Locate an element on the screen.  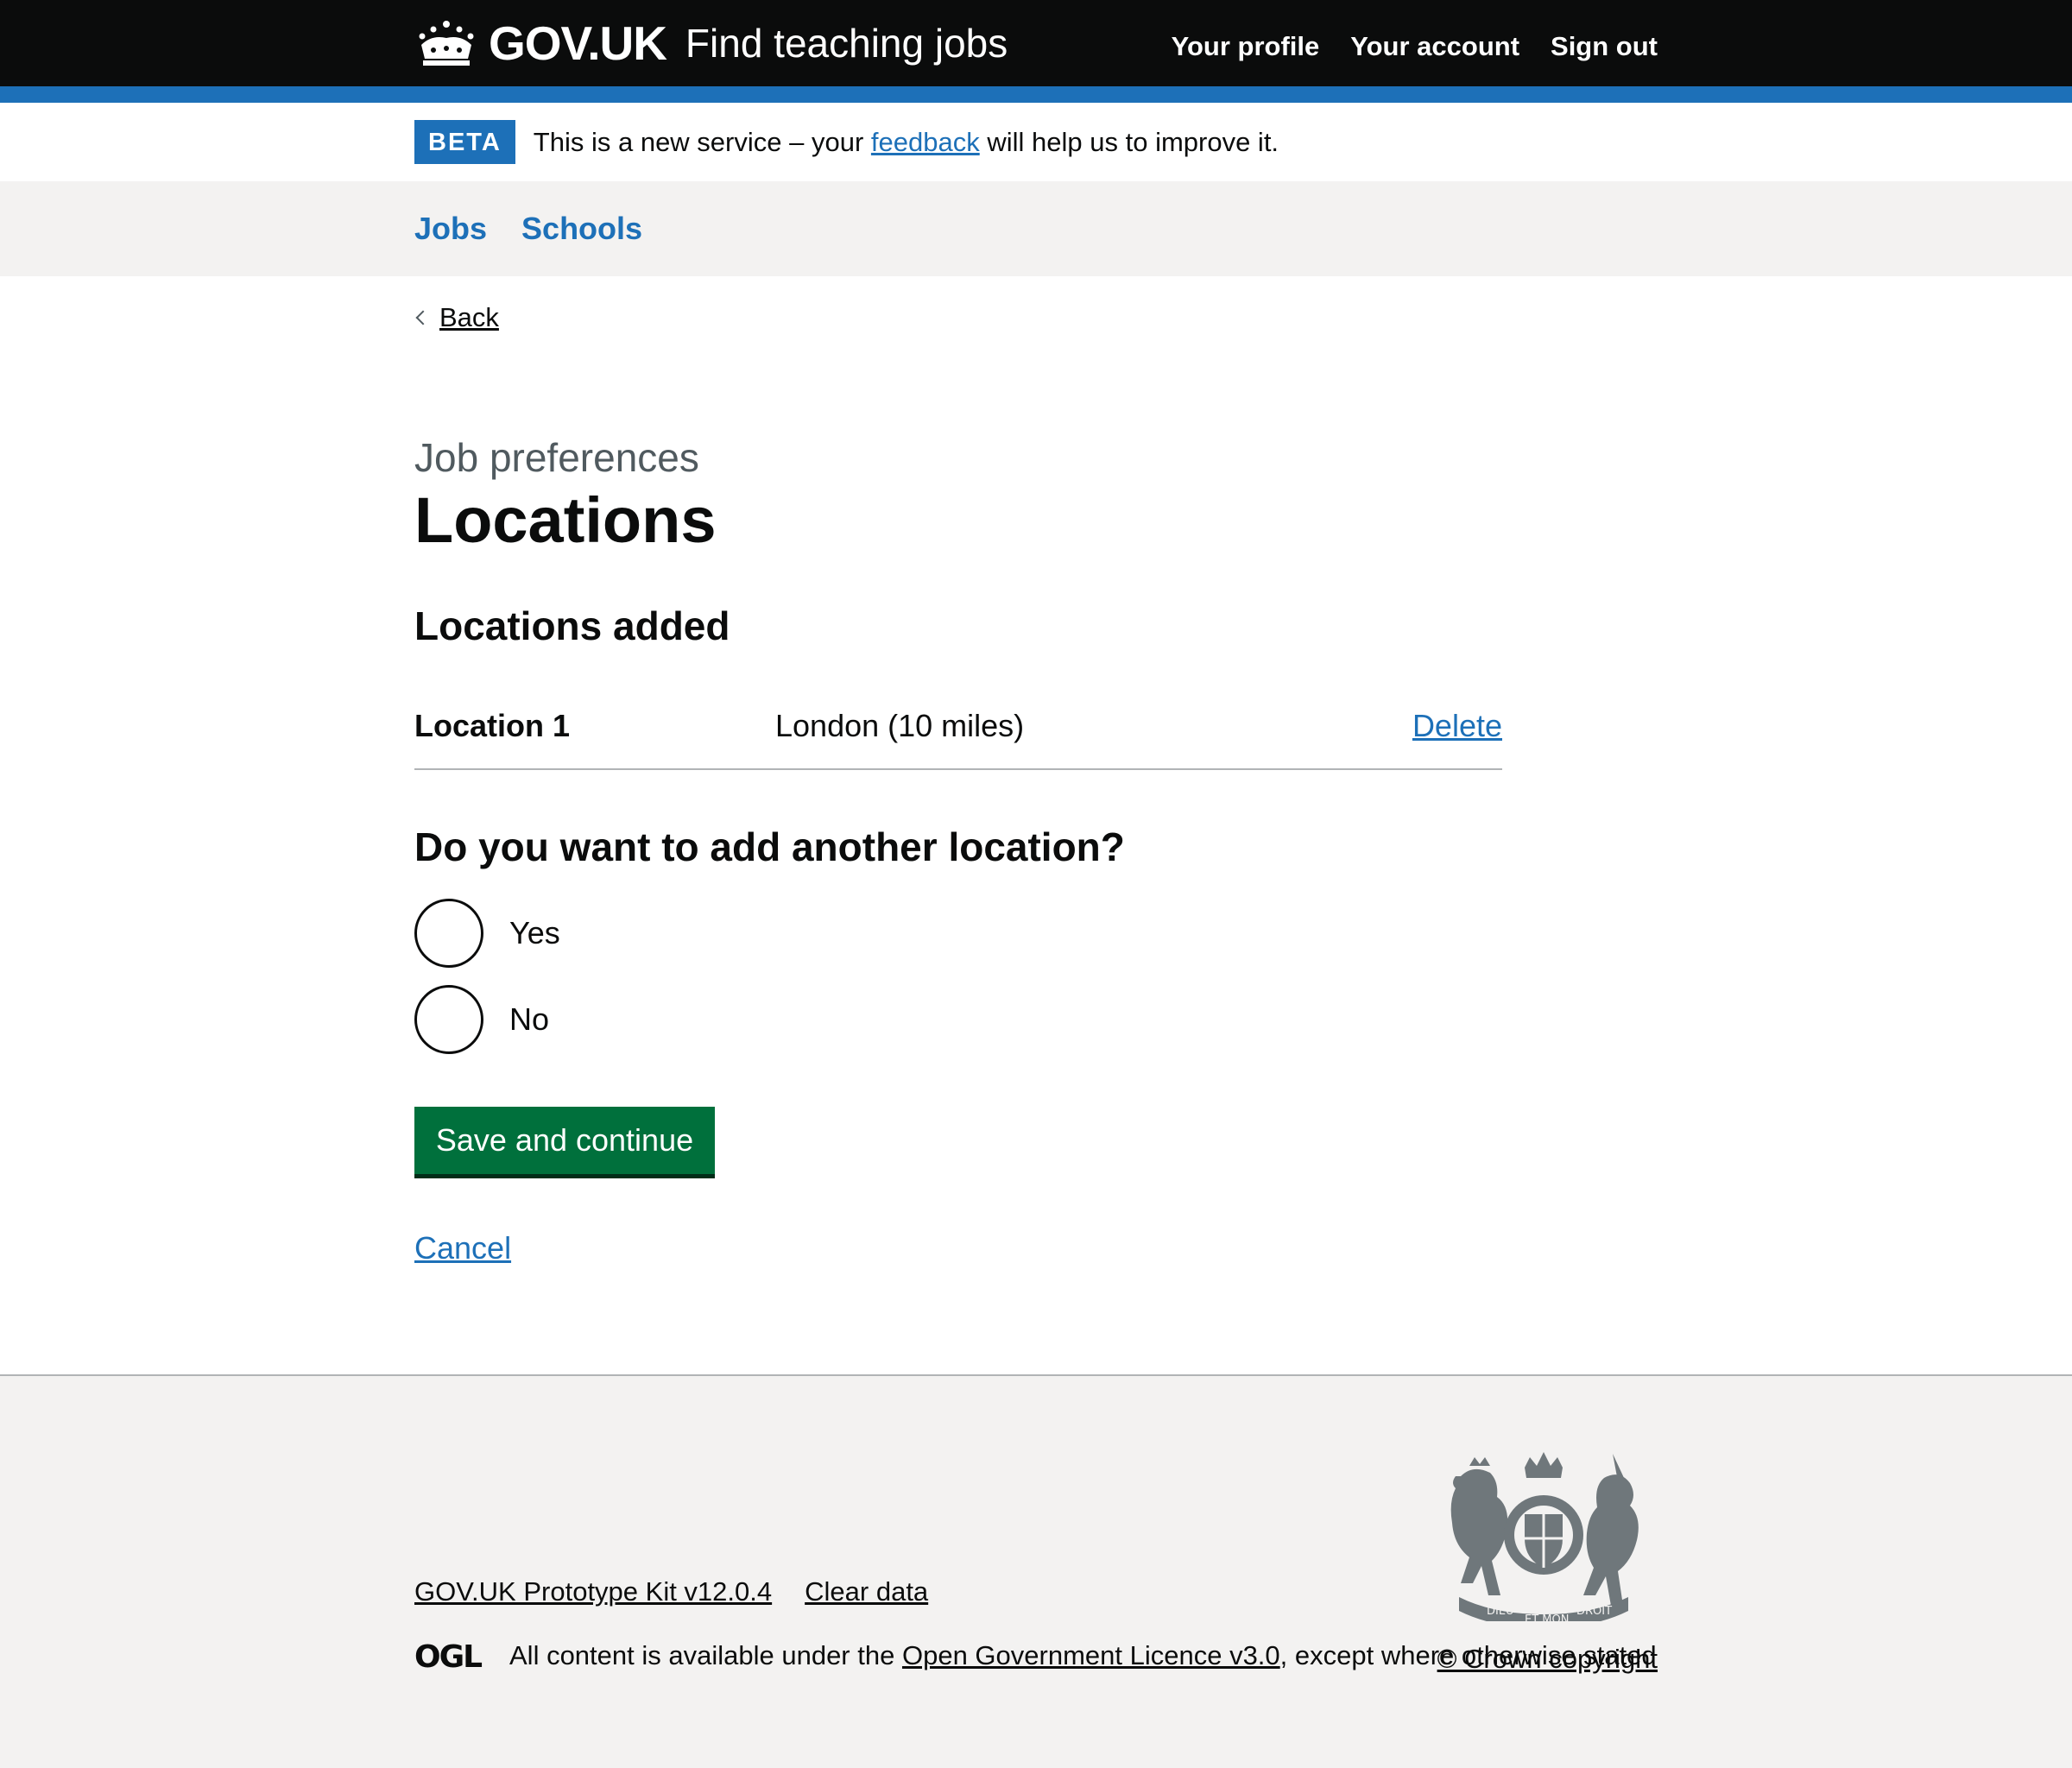
crest-motto-right: DROIT is located at coordinates (1594, 1612).